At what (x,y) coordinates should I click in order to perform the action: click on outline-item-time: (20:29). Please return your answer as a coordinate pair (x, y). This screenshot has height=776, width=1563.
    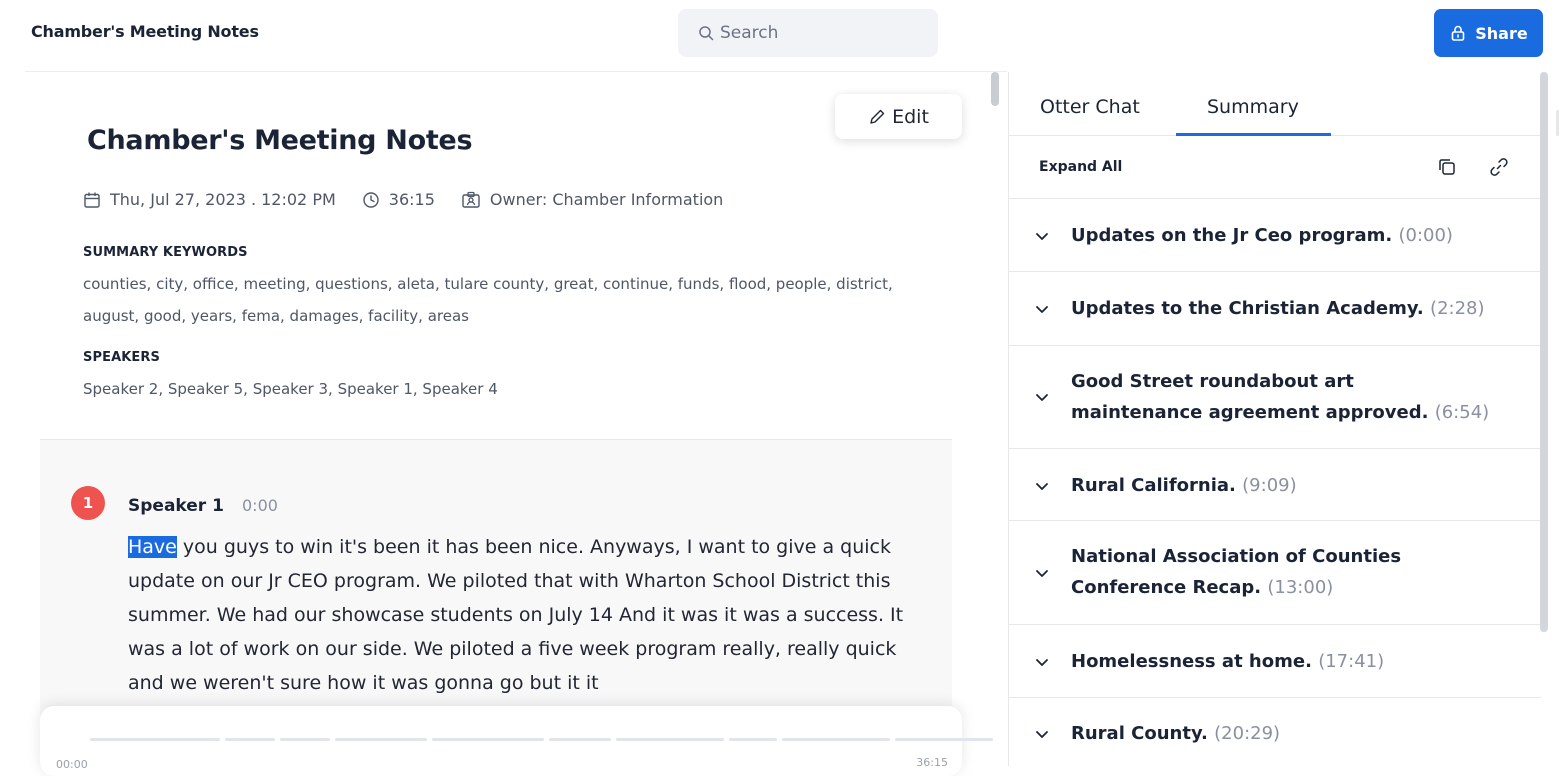
    Looking at the image, I should click on (1247, 733).